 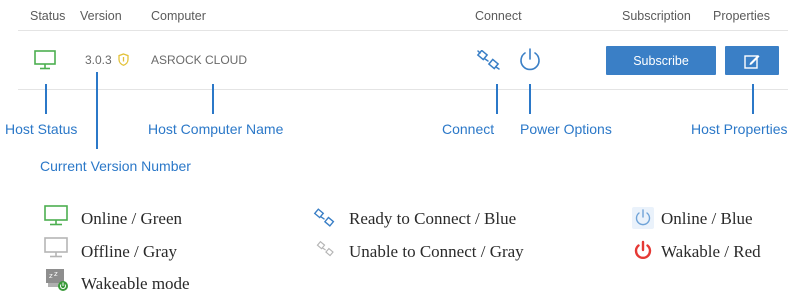 I want to click on edit-icon, so click(x=752, y=61).